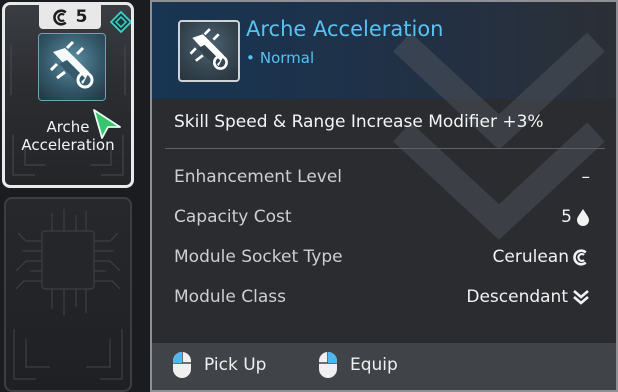 This screenshot has height=392, width=618. I want to click on enhancement-value: –, so click(586, 177).